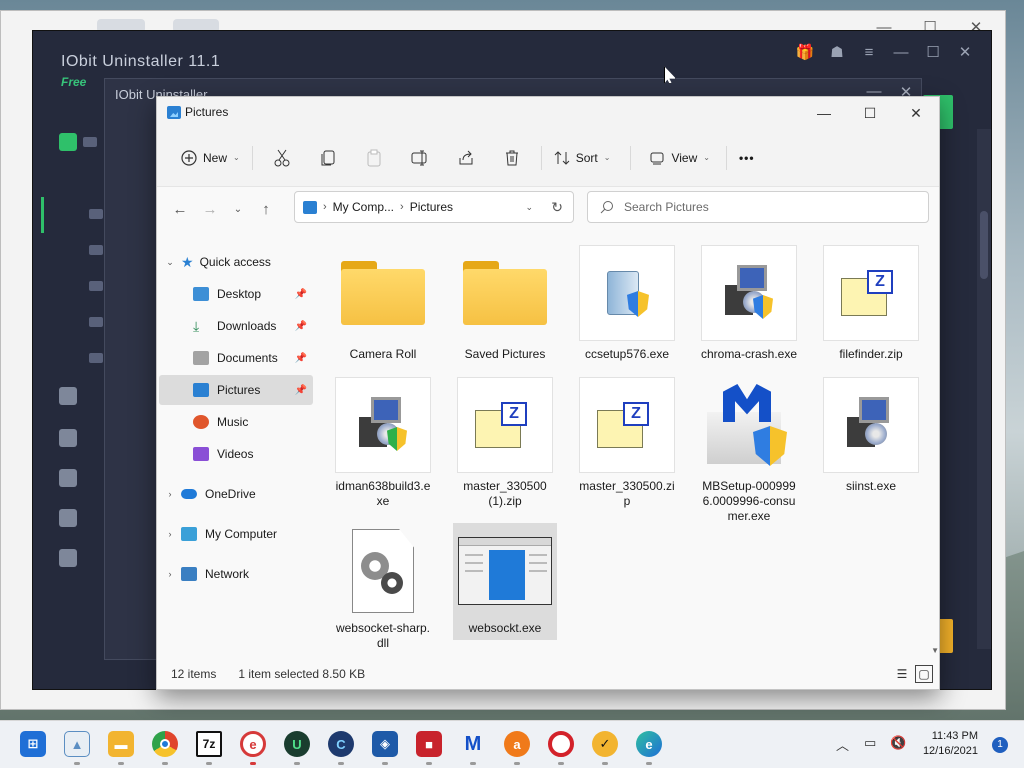 The height and width of the screenshot is (768, 1024). What do you see at coordinates (236, 294) in the screenshot?
I see `nav-item-desktop: Desktop 📌` at bounding box center [236, 294].